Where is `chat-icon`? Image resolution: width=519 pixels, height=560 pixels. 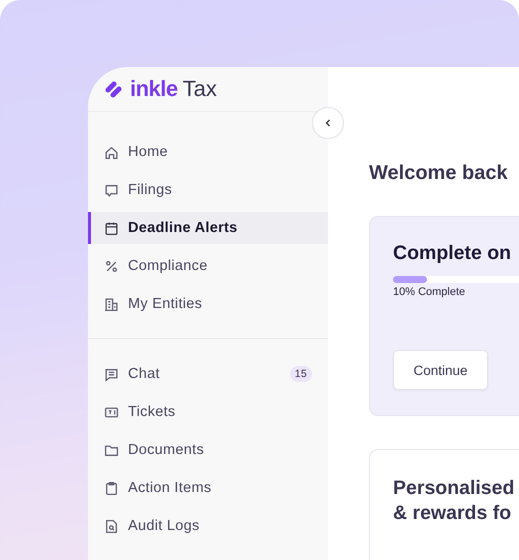
chat-icon is located at coordinates (111, 374).